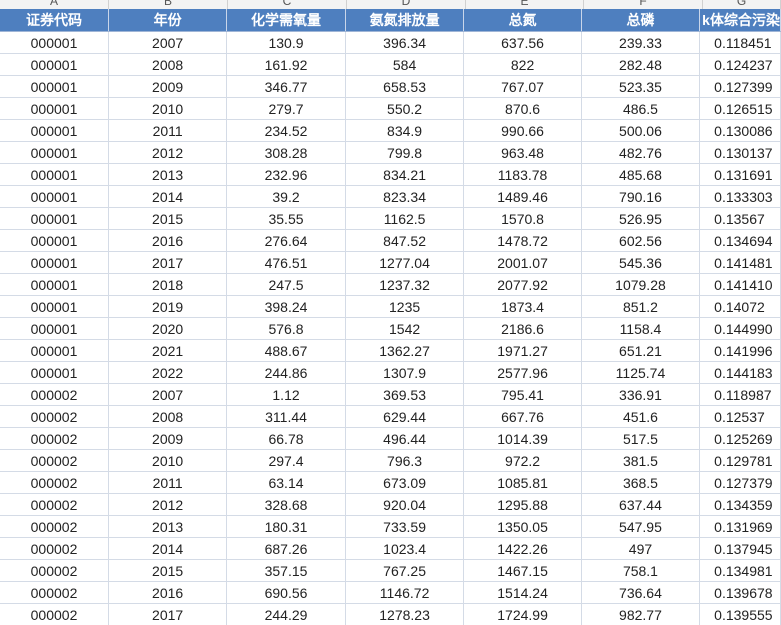  I want to click on cell-cod: 244.86, so click(286, 372).